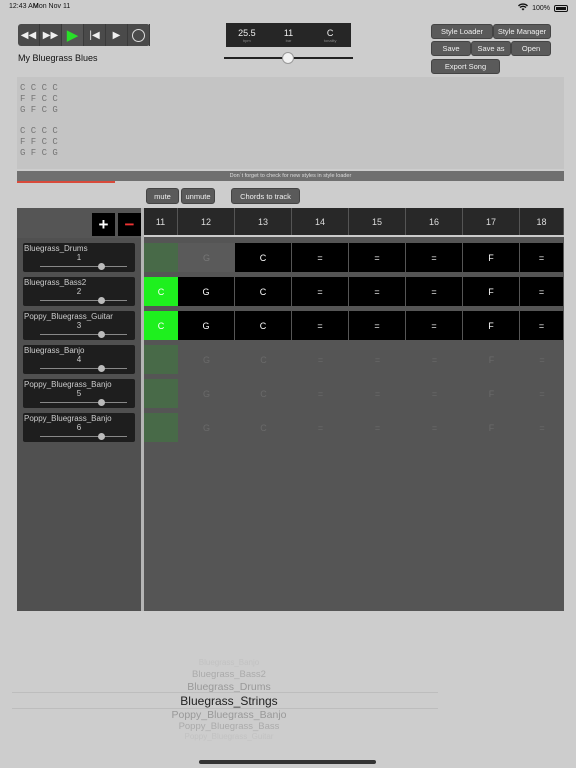 This screenshot has height=768, width=576. Describe the element at coordinates (462, 31) in the screenshot. I see `style-loader-button: Style Loader` at that location.